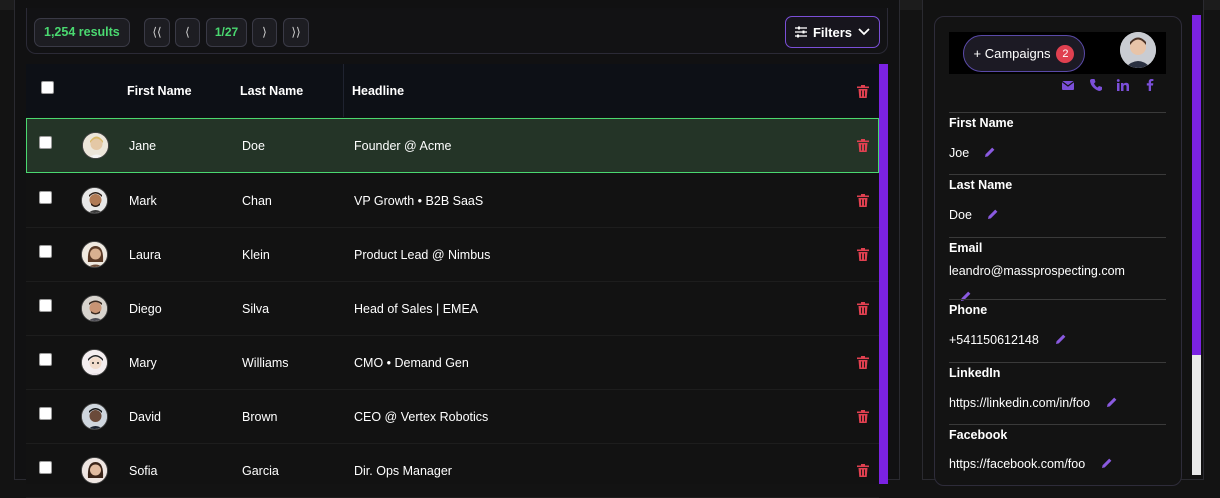  What do you see at coordinates (421, 417) in the screenshot?
I see `headline-cell: CEO @ Vertex Robotics` at bounding box center [421, 417].